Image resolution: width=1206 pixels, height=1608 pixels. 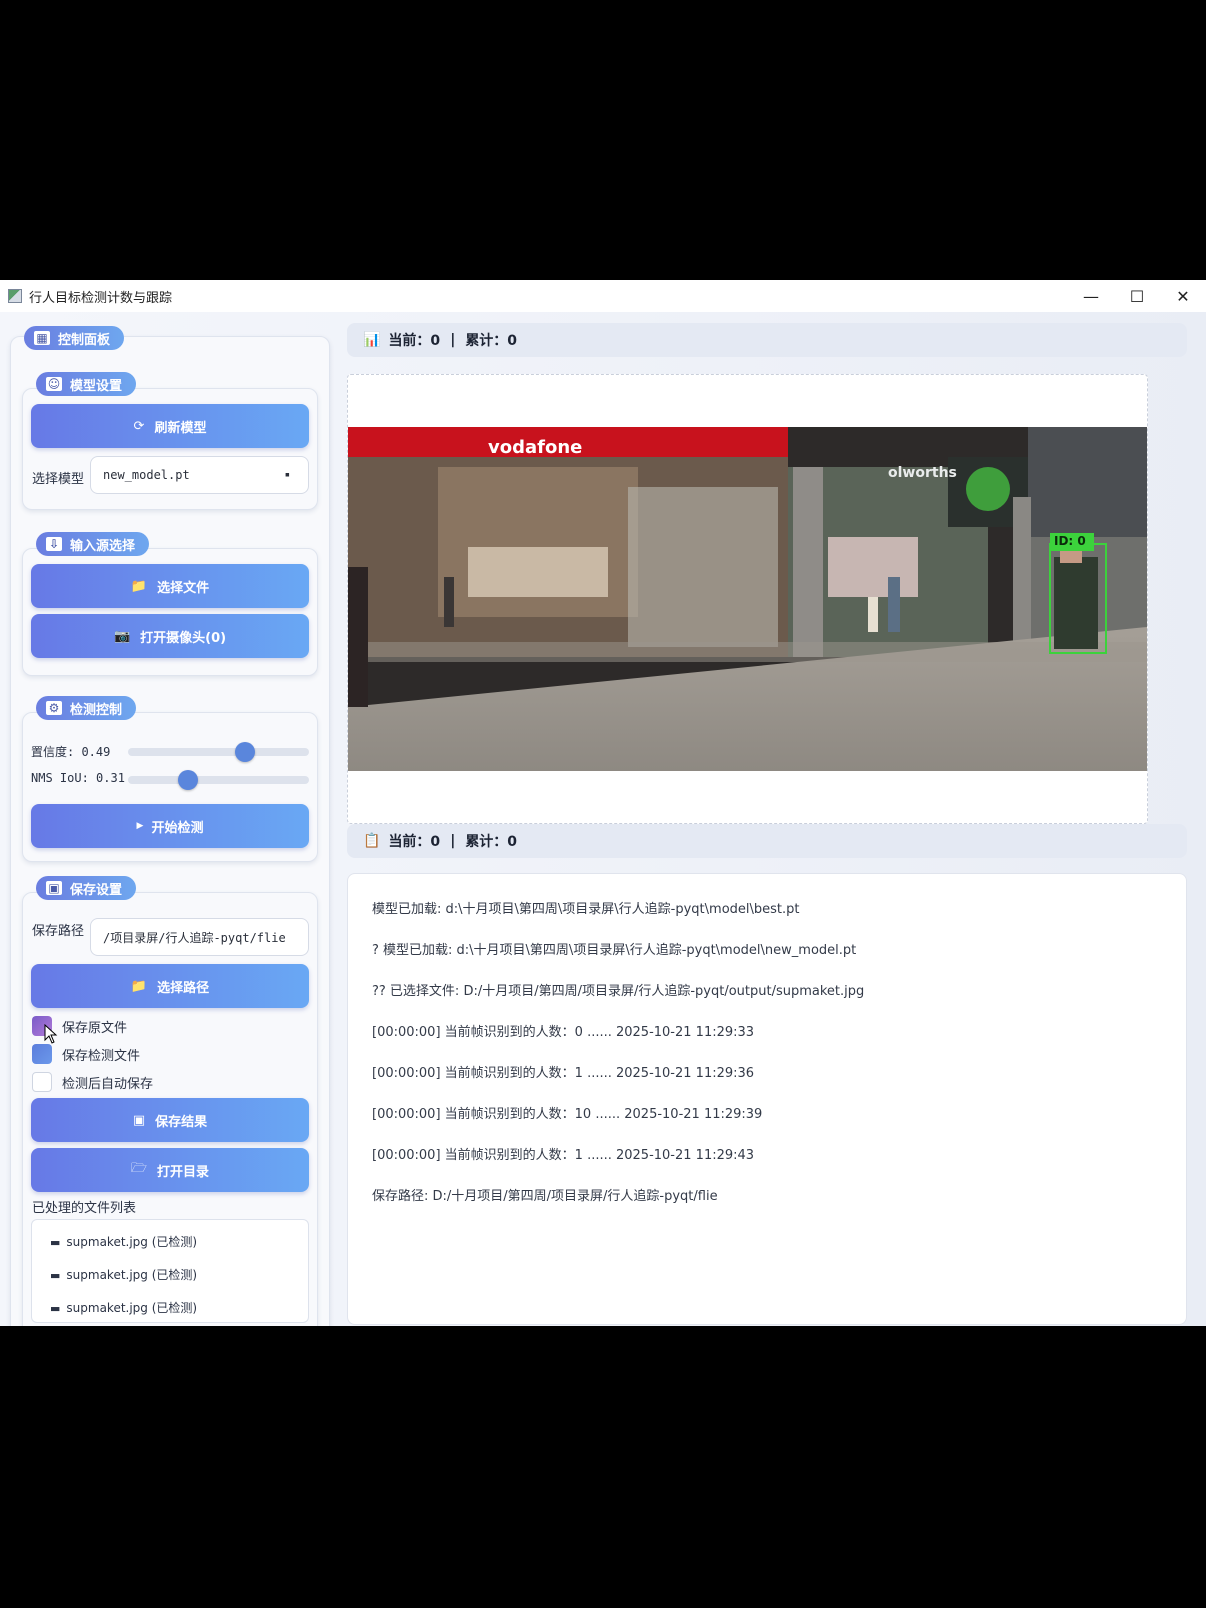 I want to click on confidence-slider-handle, so click(x=244, y=752).